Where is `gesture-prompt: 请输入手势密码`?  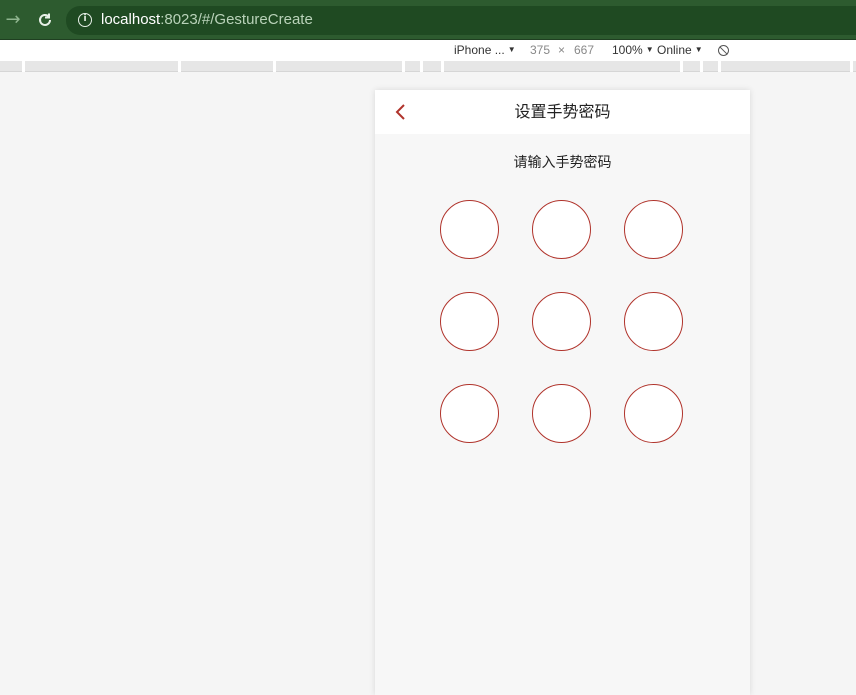 gesture-prompt: 请输入手势密码 is located at coordinates (562, 163).